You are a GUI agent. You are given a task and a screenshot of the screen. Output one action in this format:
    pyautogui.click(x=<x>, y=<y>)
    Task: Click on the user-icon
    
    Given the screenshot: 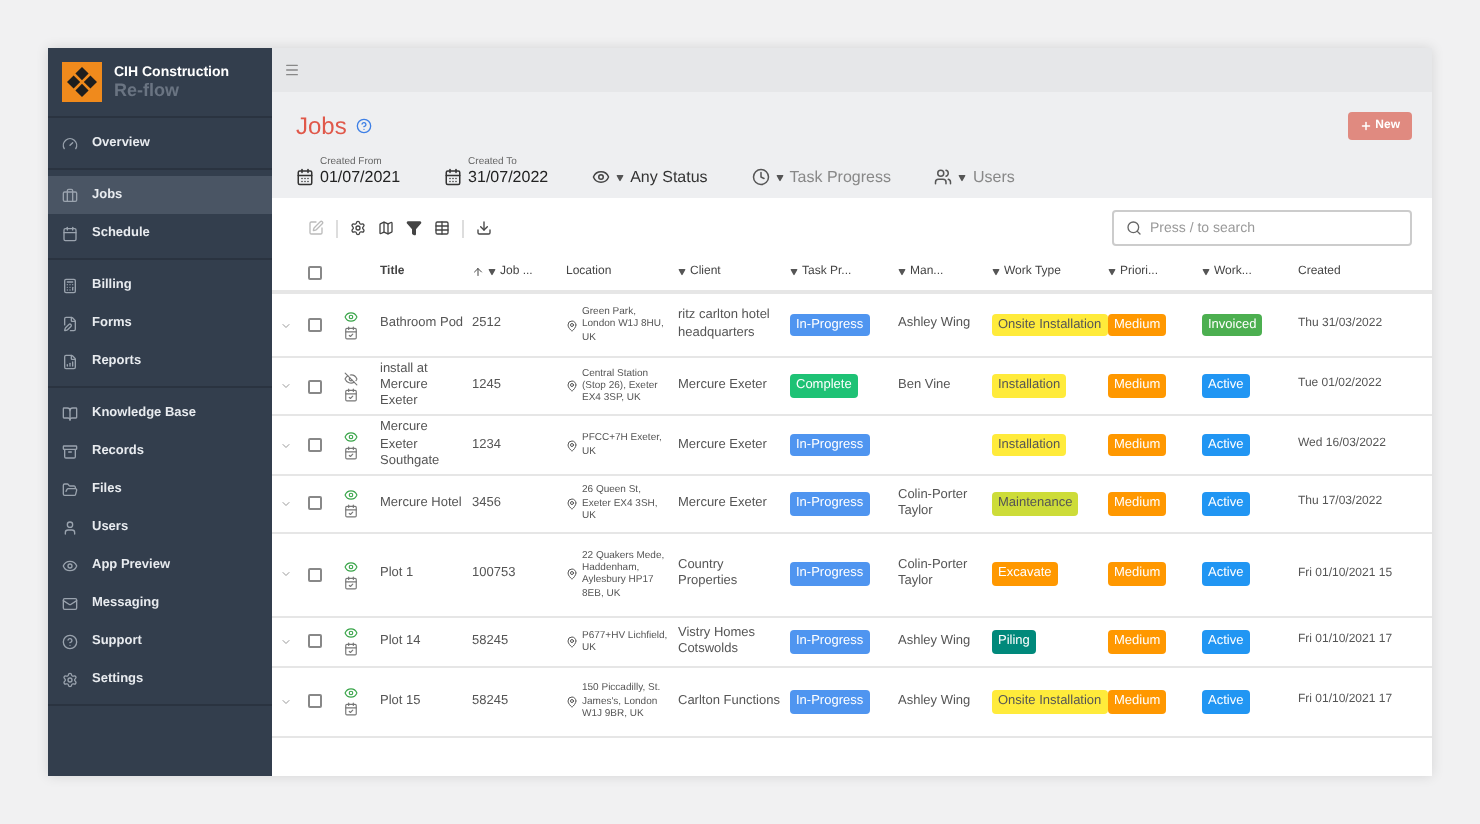 What is the action you would take?
    pyautogui.click(x=70, y=527)
    